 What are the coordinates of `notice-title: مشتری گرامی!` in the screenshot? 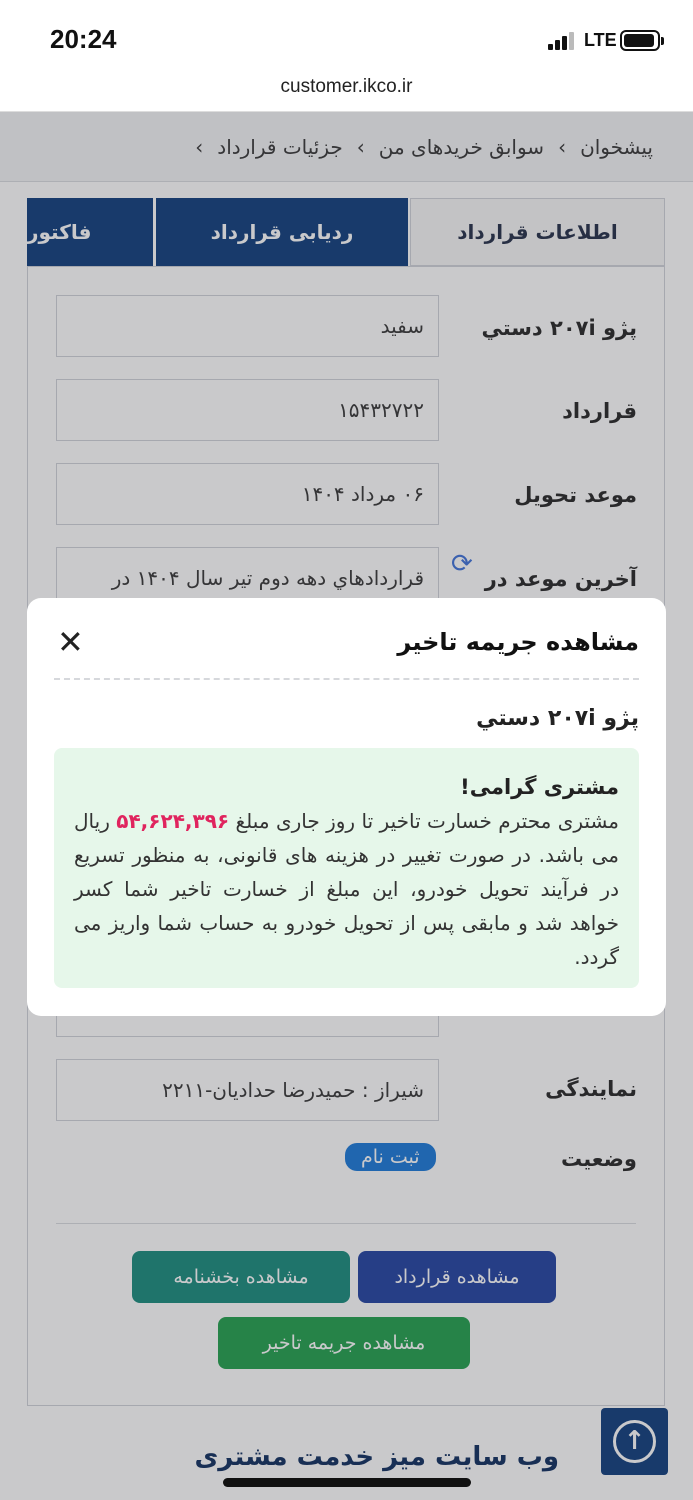 It's located at (539, 787).